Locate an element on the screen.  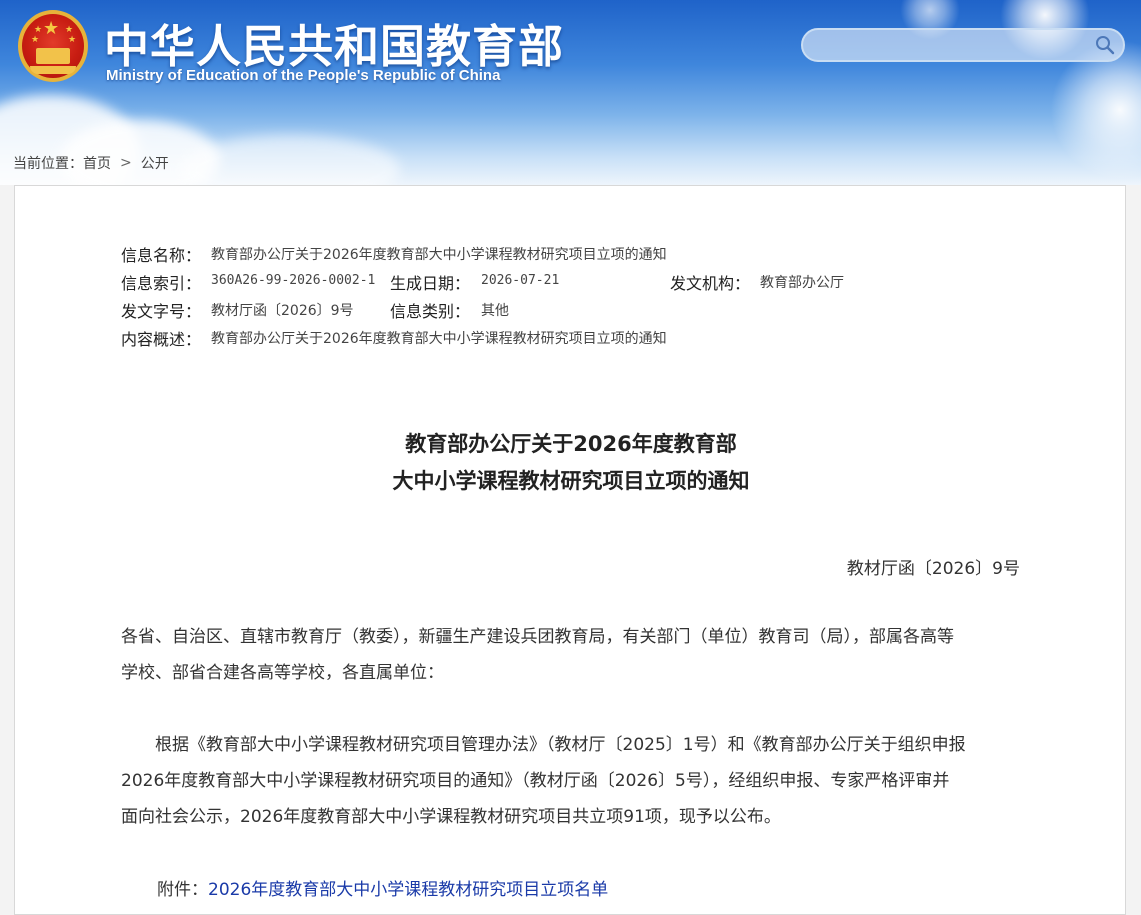
site-title: 中华人民共和国教育部 is located at coordinates (334, 42).